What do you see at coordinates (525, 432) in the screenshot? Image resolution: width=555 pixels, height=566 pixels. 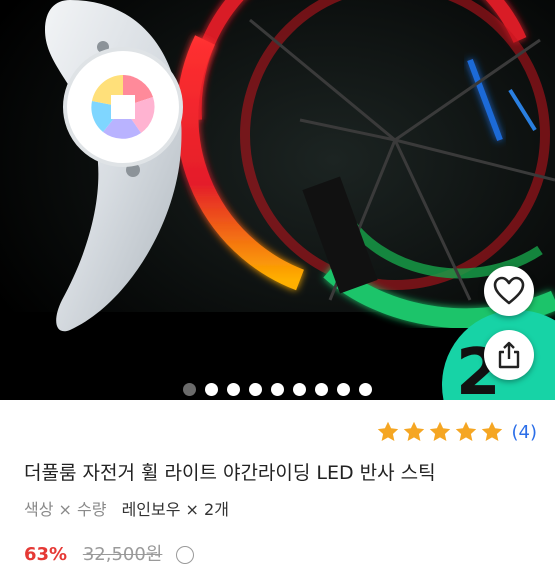 I see `review-count: (4)` at bounding box center [525, 432].